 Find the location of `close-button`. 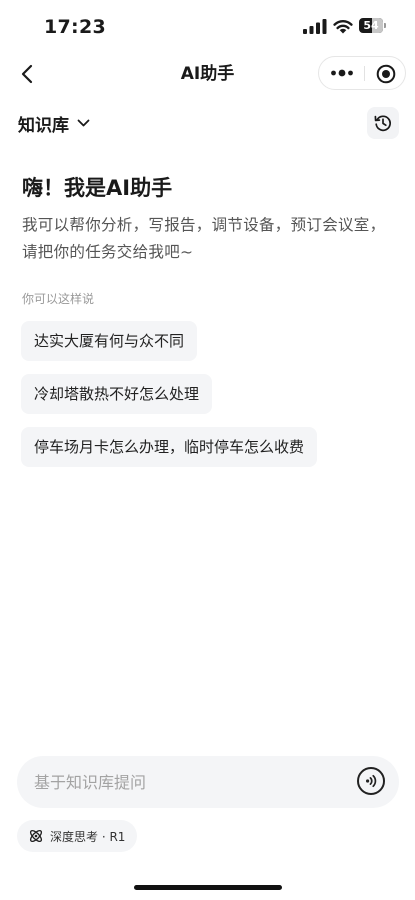

close-button is located at coordinates (386, 74).